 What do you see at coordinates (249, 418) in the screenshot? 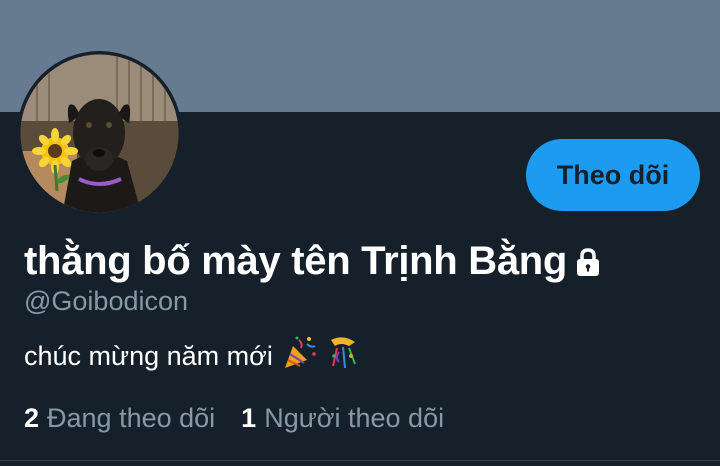
I see `followers-count: 1` at bounding box center [249, 418].